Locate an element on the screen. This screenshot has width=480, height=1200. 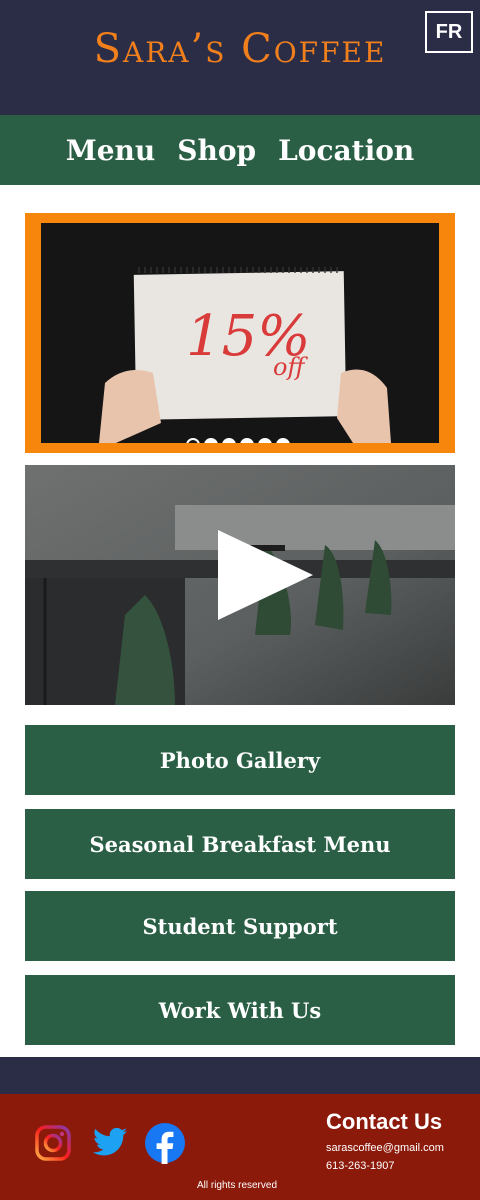
site-logo: Sara’s Coffee is located at coordinates (240, 49).